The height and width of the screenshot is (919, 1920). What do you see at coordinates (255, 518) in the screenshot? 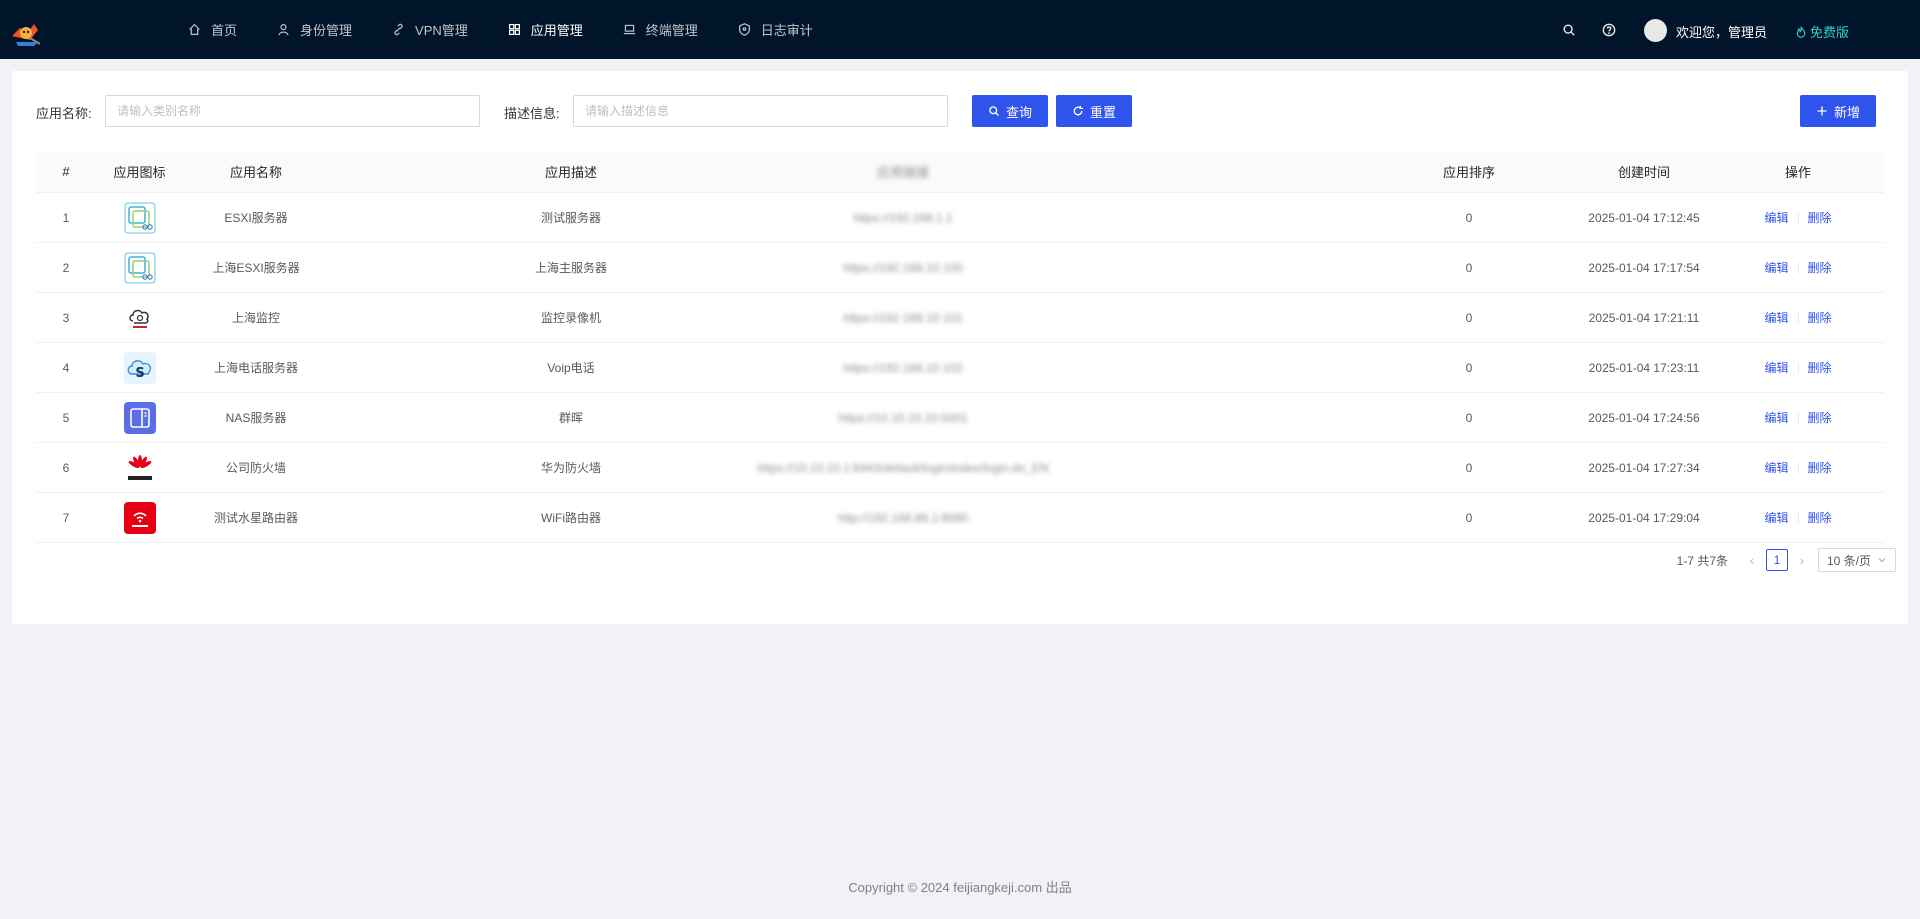
I see `row-app-name: 测试水星路由器` at bounding box center [255, 518].